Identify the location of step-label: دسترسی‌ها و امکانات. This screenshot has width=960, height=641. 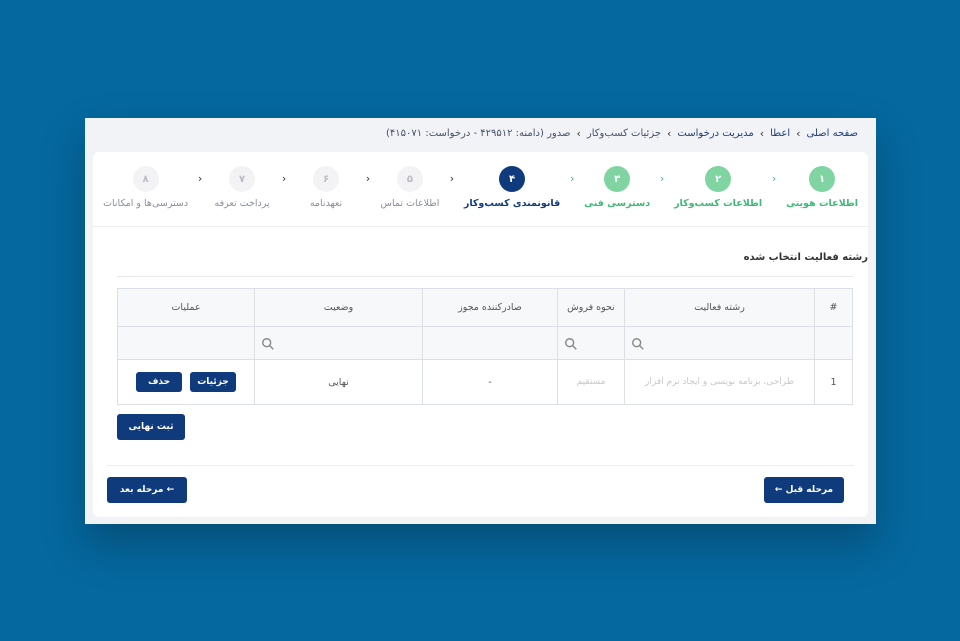
(146, 203).